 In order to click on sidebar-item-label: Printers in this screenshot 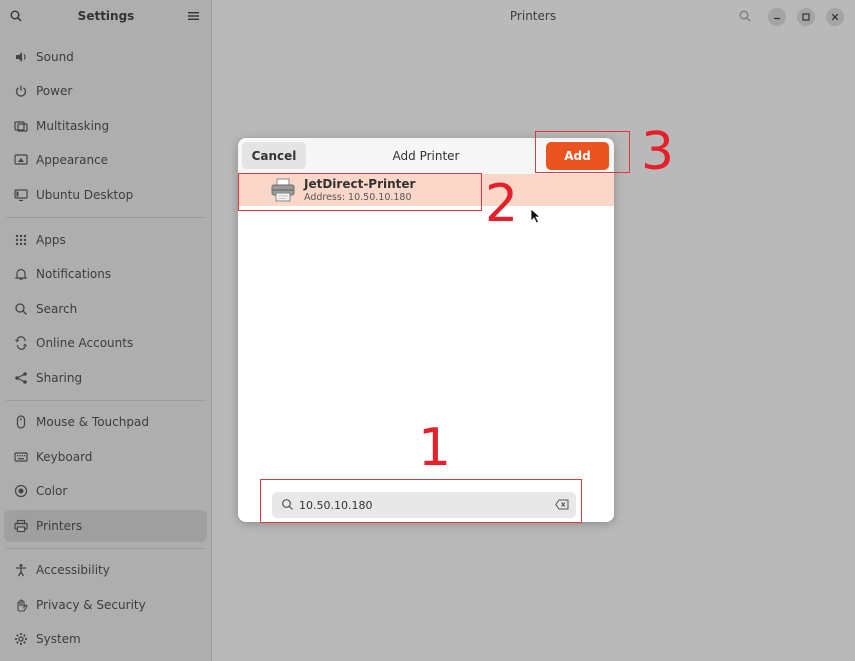, I will do `click(59, 526)`.